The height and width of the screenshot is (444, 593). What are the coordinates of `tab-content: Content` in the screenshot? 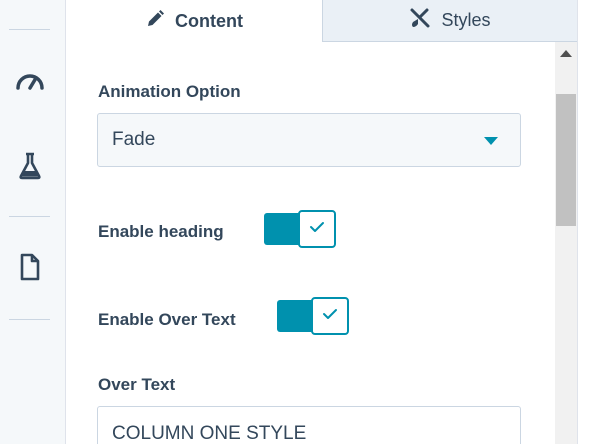 It's located at (194, 21).